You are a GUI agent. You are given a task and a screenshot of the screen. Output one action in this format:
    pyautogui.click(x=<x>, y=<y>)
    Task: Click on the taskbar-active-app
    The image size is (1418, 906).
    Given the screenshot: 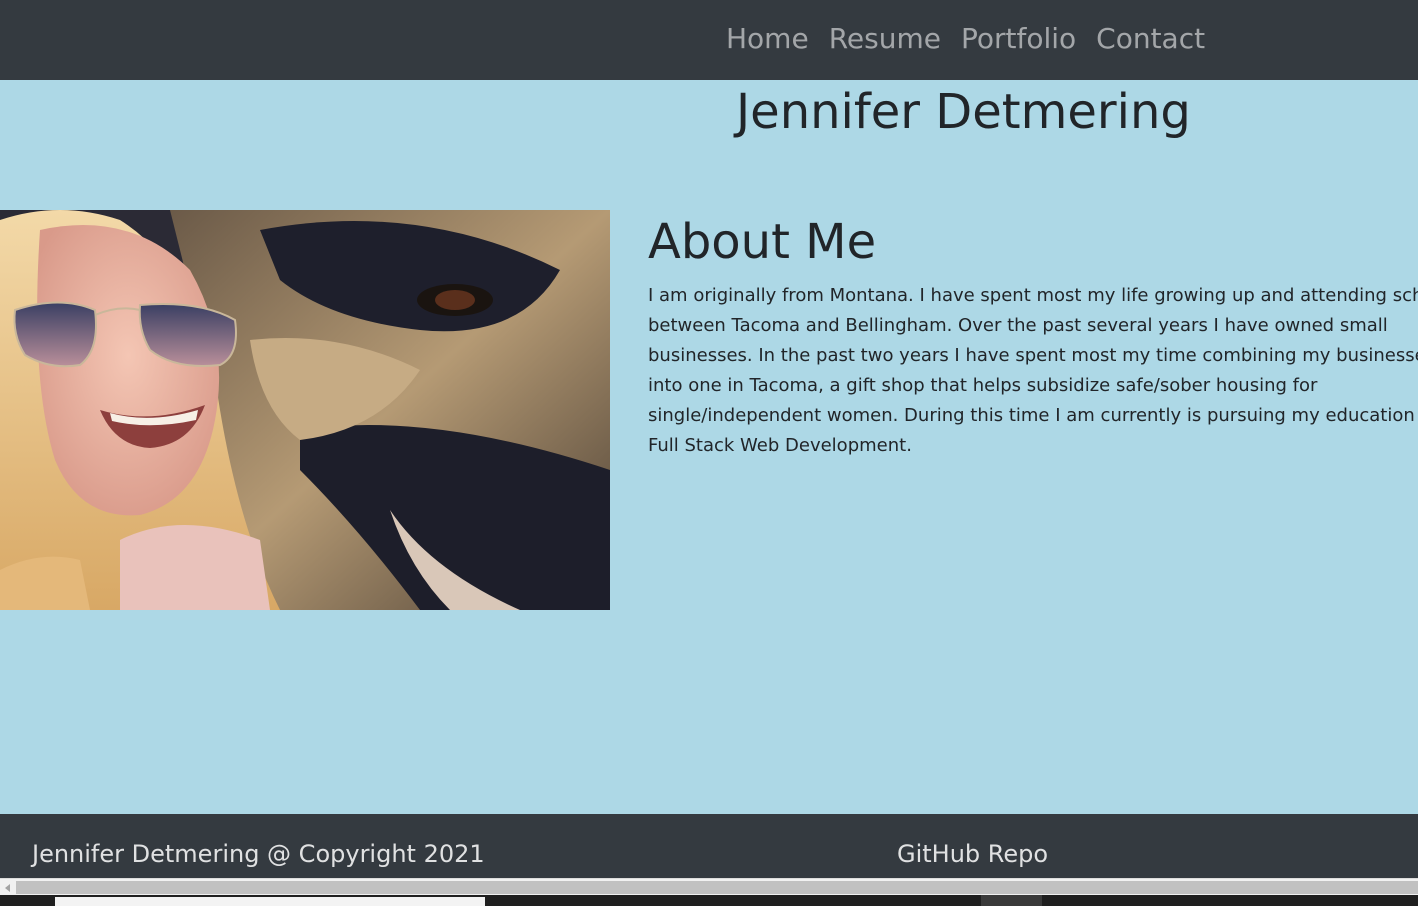 What is the action you would take?
    pyautogui.click(x=1011, y=900)
    